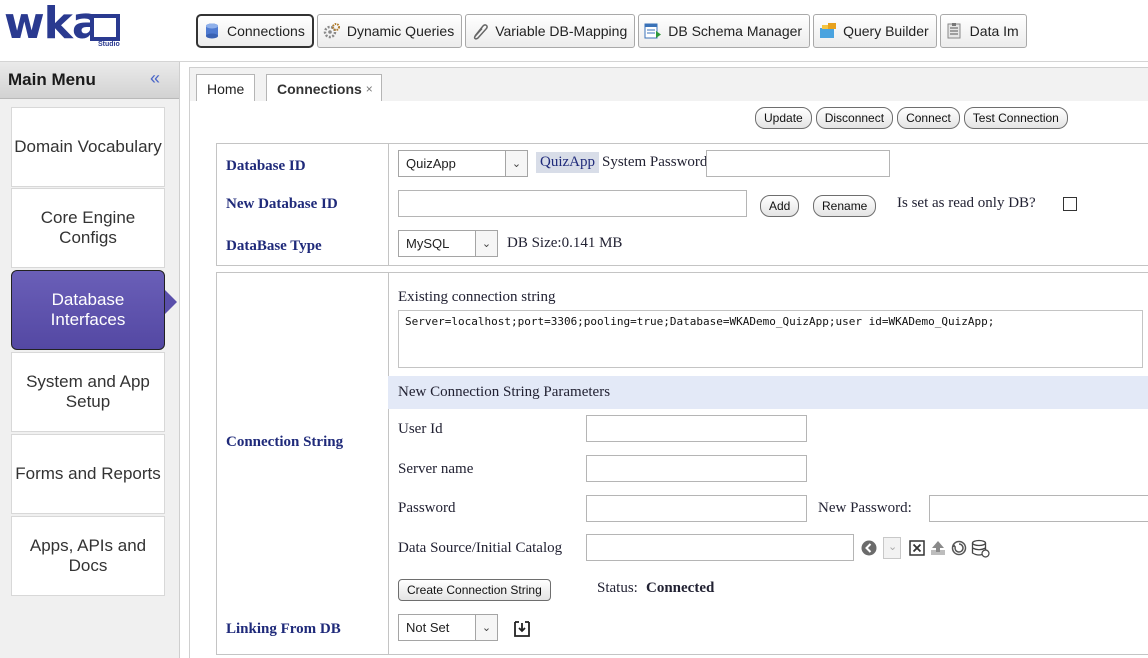 This screenshot has width=1148, height=658. What do you see at coordinates (617, 588) in the screenshot?
I see `status-label: Status:` at bounding box center [617, 588].